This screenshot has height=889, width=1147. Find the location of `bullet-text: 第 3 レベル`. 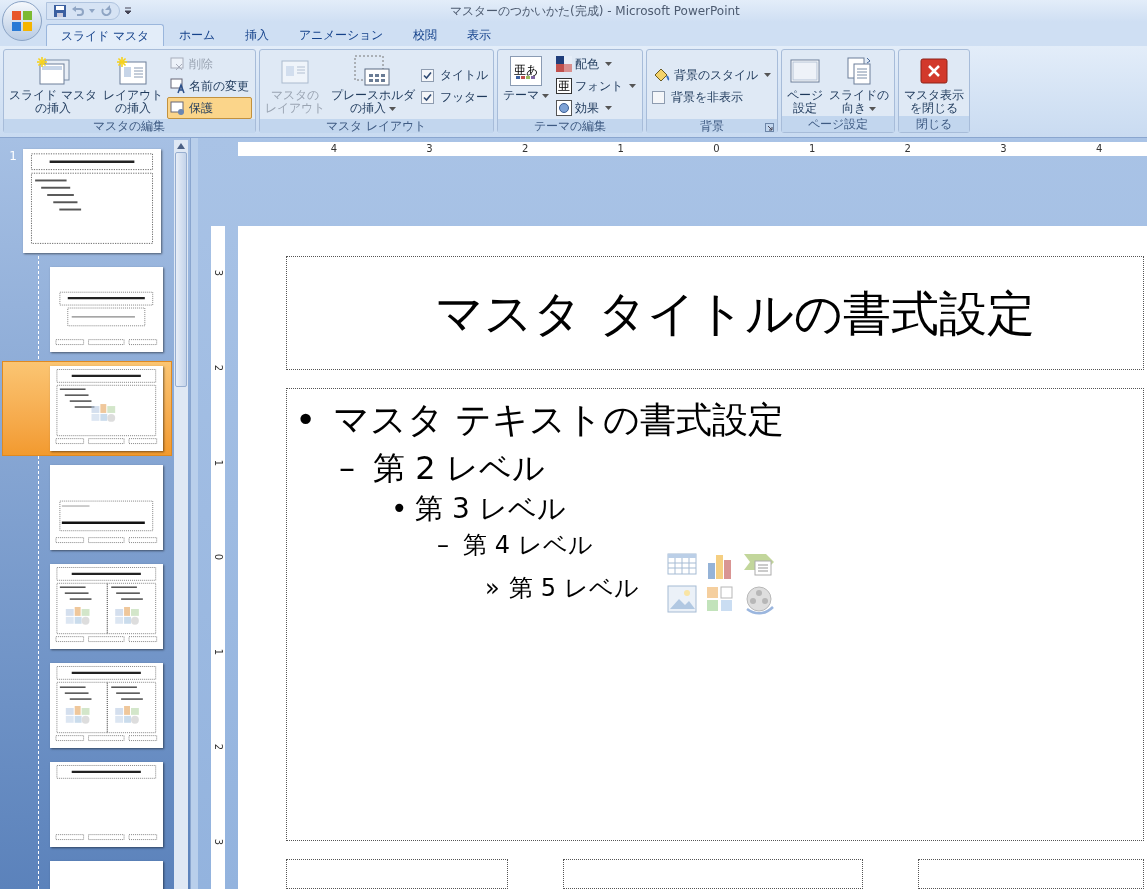

bullet-text: 第 3 レベル is located at coordinates (490, 509).